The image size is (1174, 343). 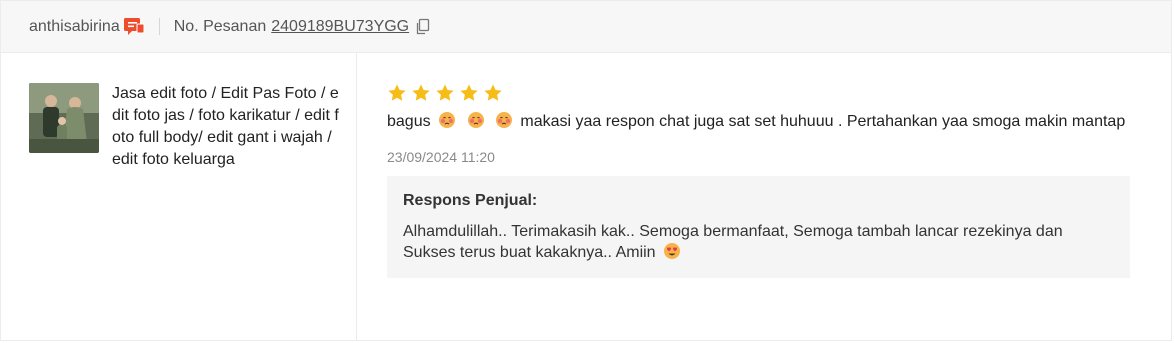 What do you see at coordinates (340, 27) in the screenshot?
I see `order-number-link: 2409189BU73YGG` at bounding box center [340, 27].